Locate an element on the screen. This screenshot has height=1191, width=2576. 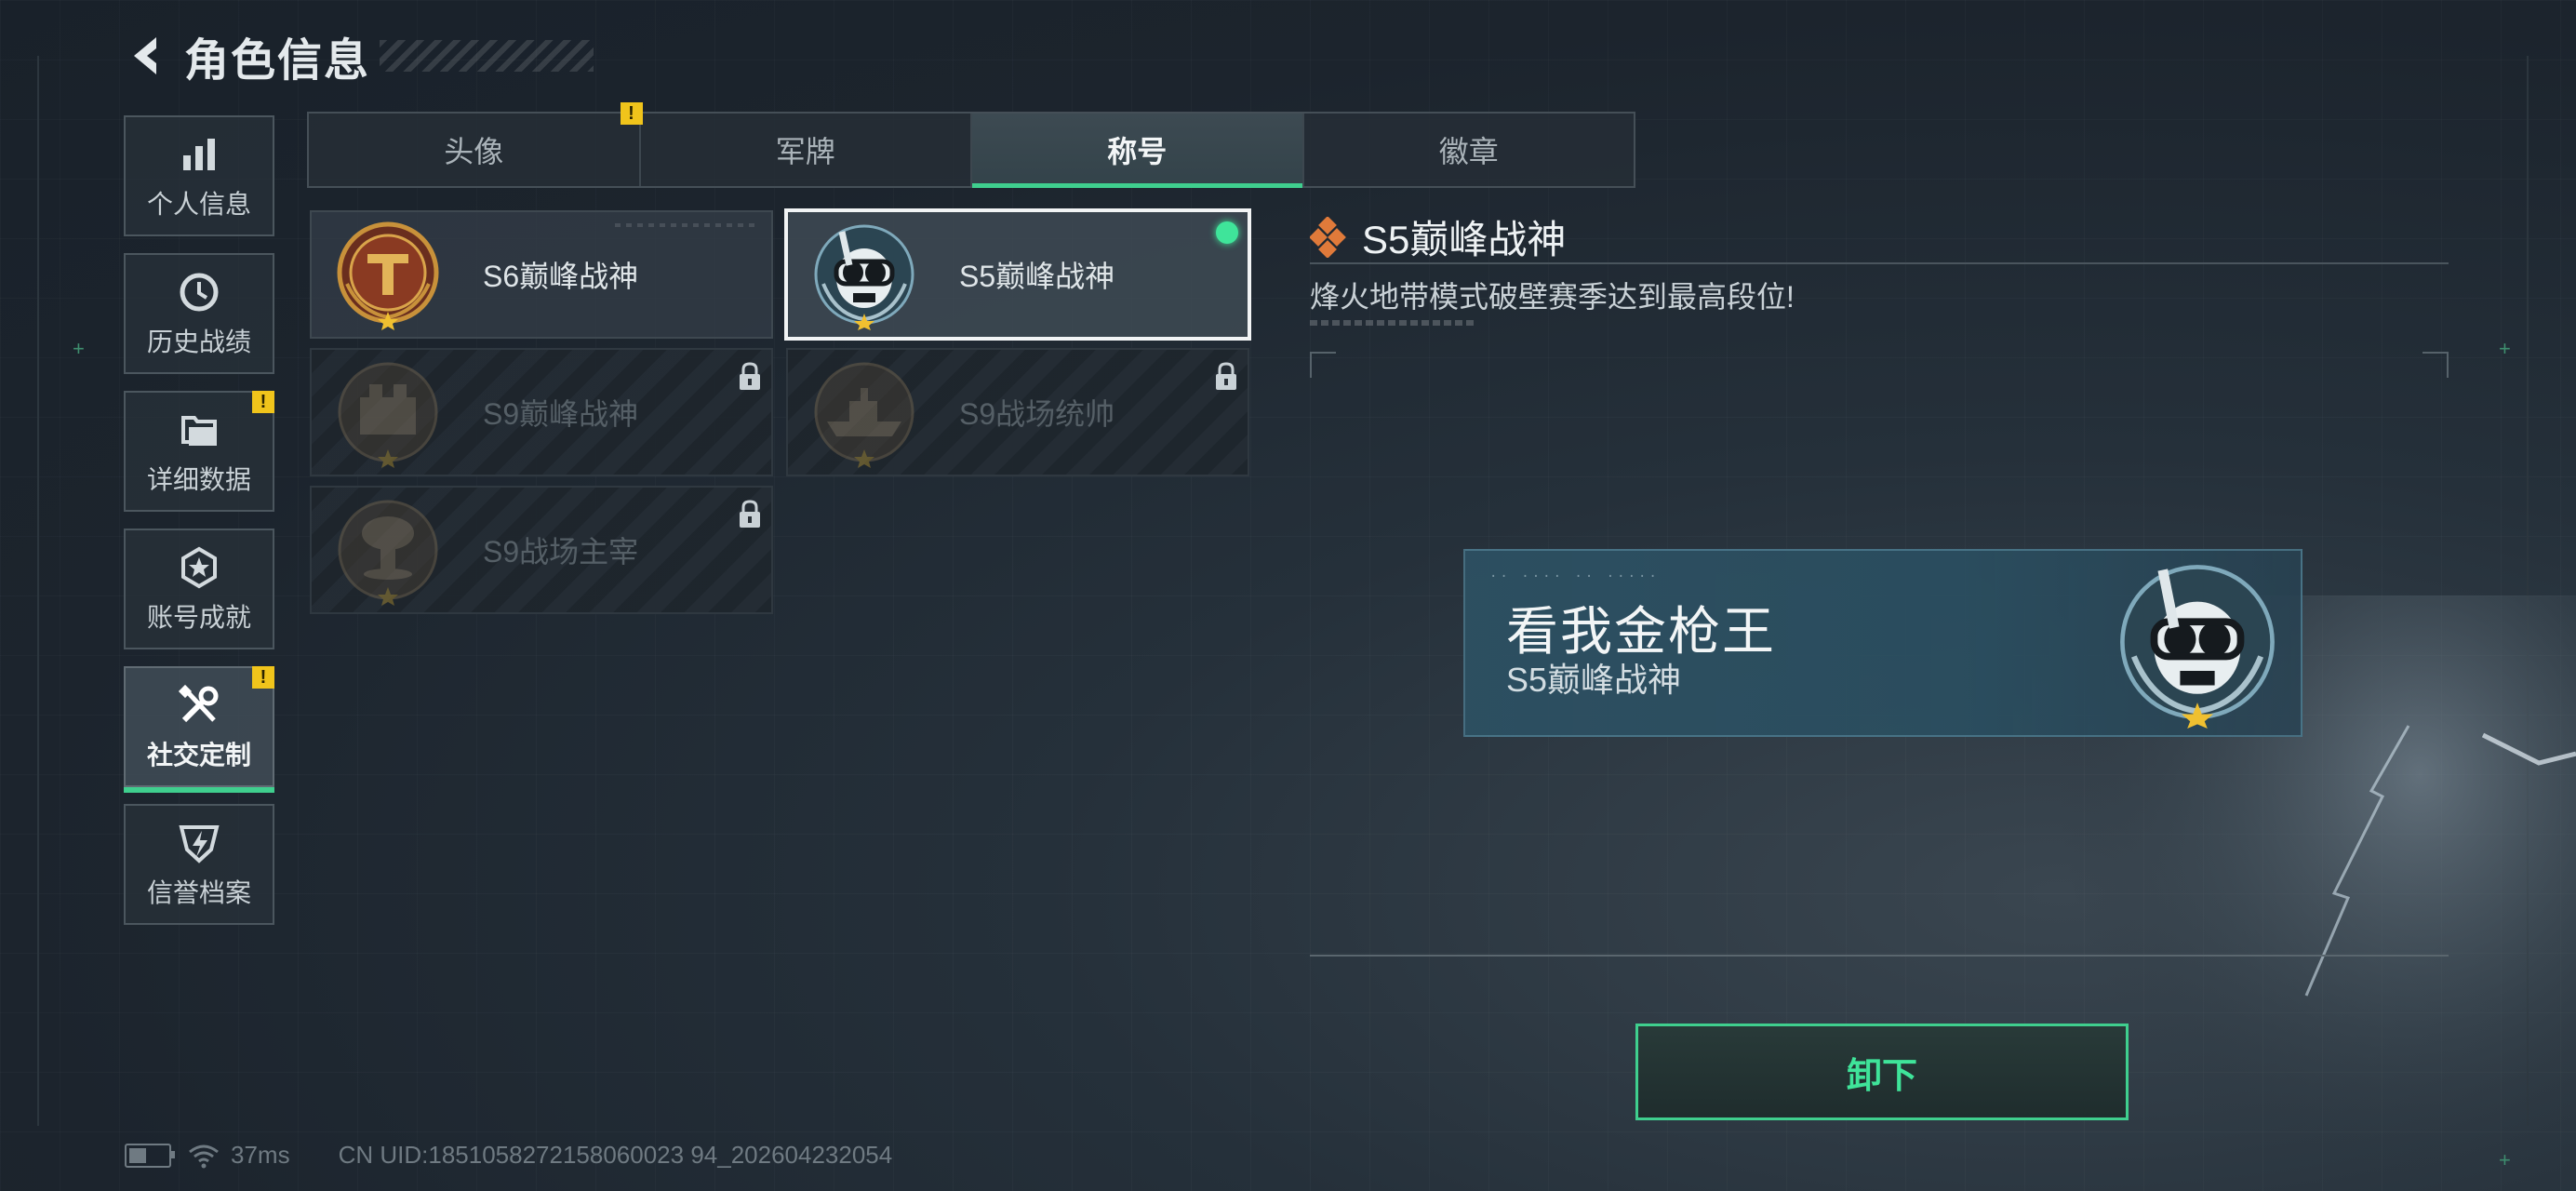
tab-dog-tag: 军牌 is located at coordinates (806, 150).